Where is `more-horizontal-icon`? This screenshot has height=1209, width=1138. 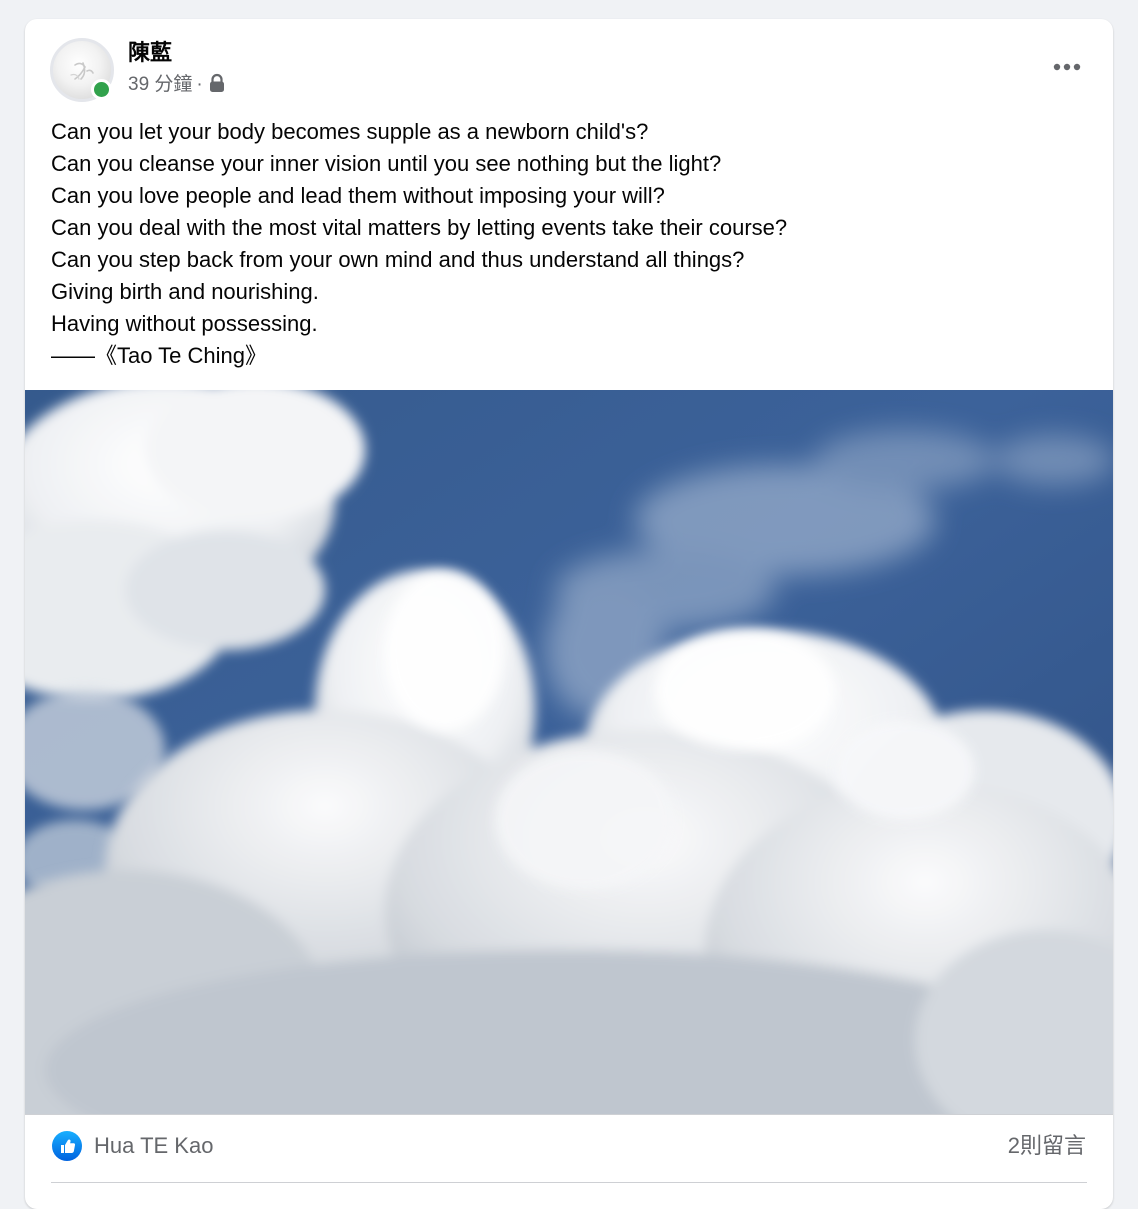 more-horizontal-icon is located at coordinates (1067, 67).